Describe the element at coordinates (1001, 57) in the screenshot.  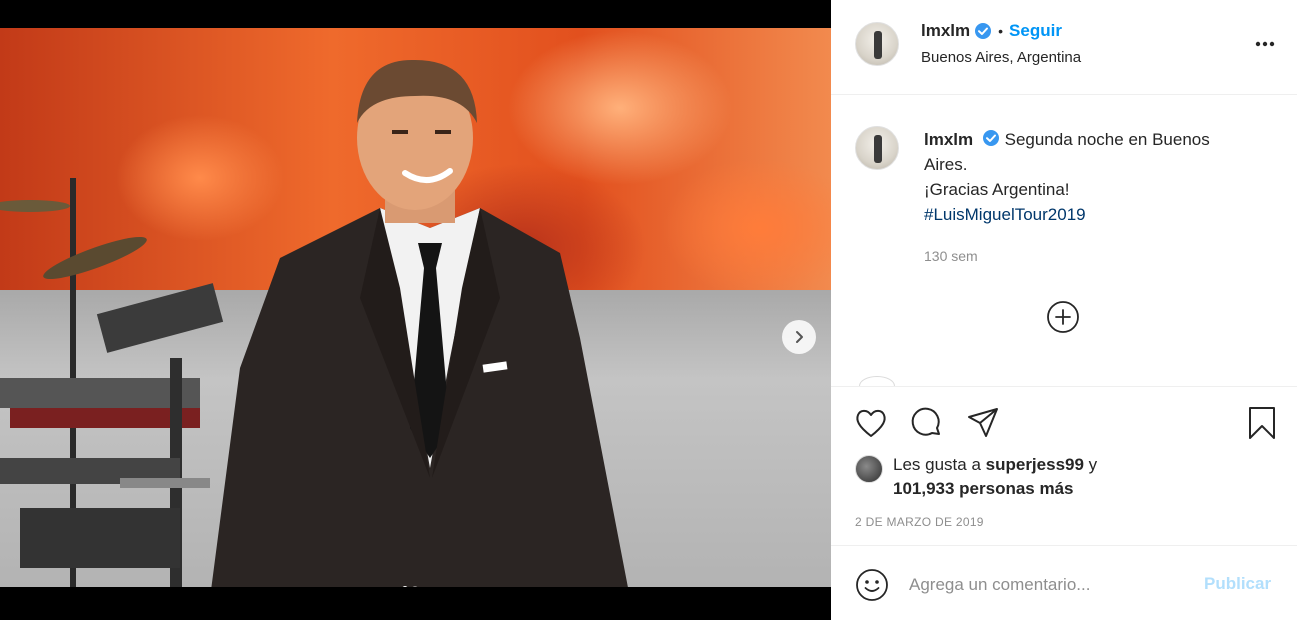
I see `location-link: Buenos Aires, Argentina` at that location.